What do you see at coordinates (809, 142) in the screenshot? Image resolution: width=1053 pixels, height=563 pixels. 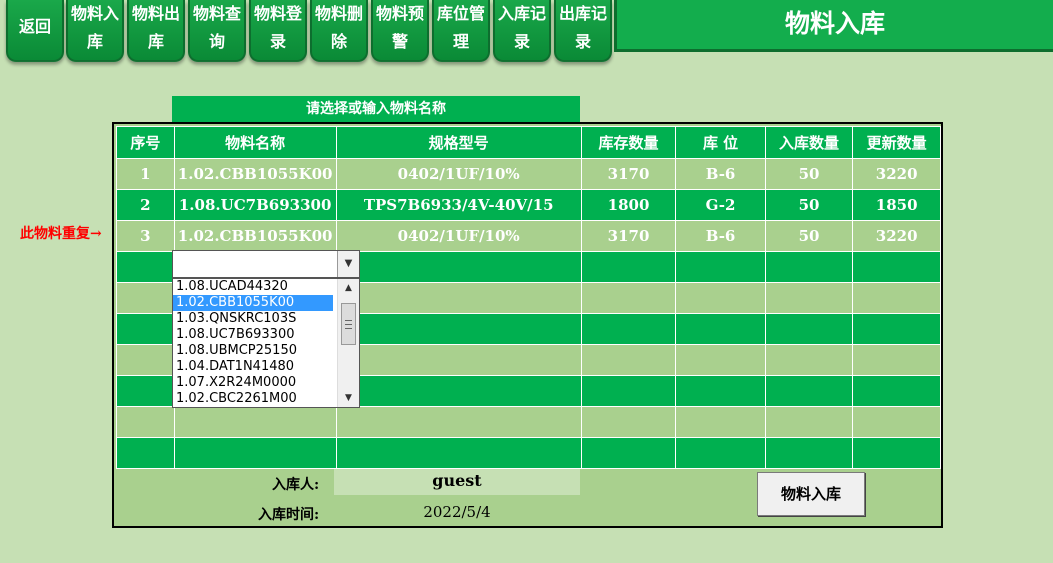 I see `column-header: 入库数量` at bounding box center [809, 142].